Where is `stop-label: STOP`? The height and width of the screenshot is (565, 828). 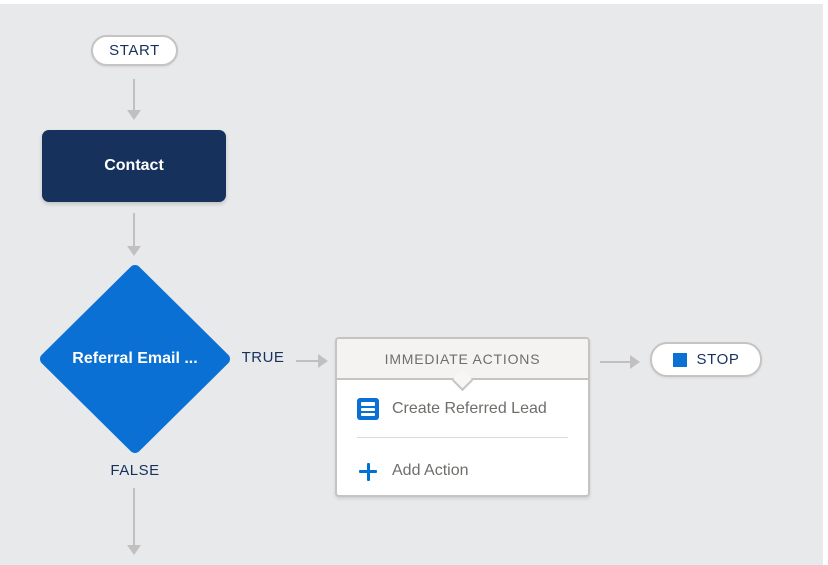 stop-label: STOP is located at coordinates (718, 359).